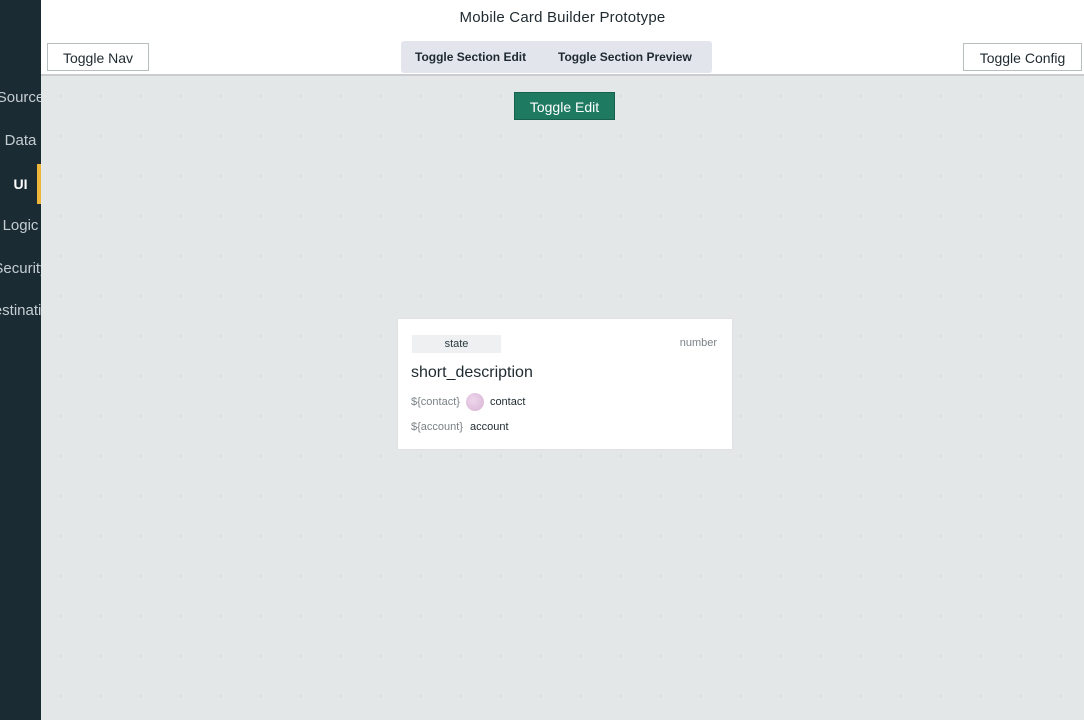 Image resolution: width=1084 pixels, height=720 pixels. I want to click on number-field: number, so click(698, 343).